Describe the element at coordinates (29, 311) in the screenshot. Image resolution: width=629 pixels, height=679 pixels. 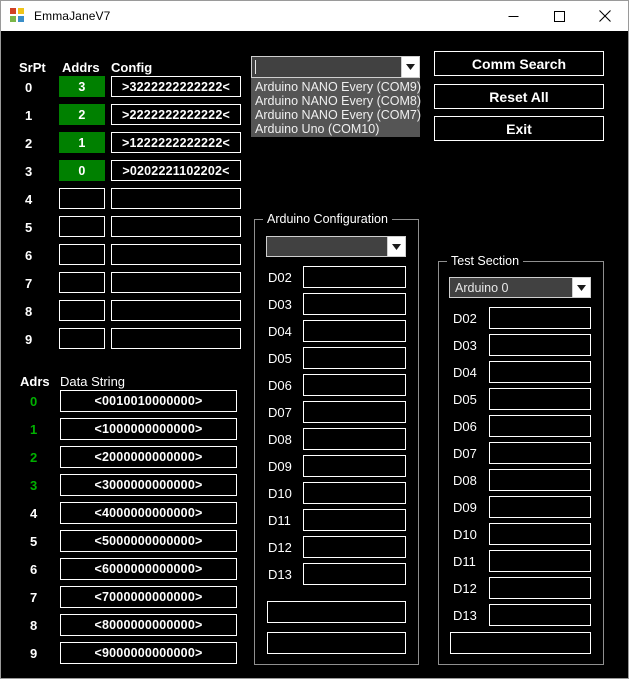
I see `srpt-index-8: 8` at that location.